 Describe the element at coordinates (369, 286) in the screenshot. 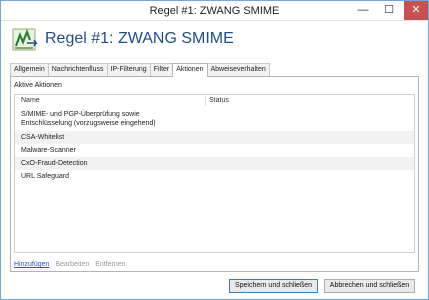

I see `cancel-and-close-button: Abbrechen und schließen` at that location.